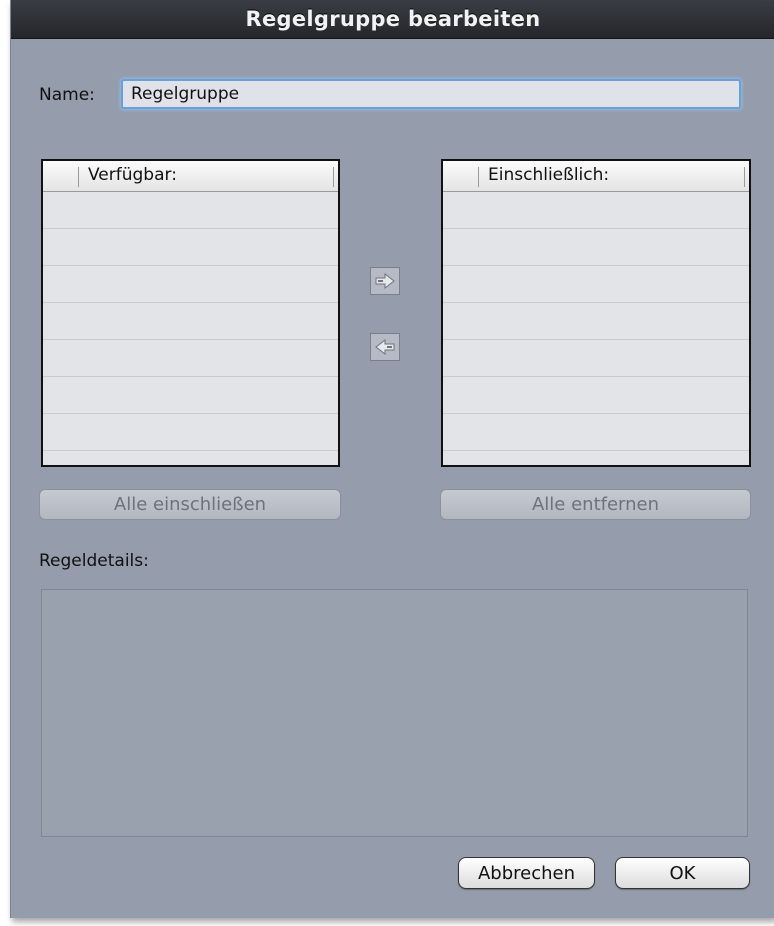 The width and height of the screenshot is (774, 926). Describe the element at coordinates (526, 873) in the screenshot. I see `cancel-button: Abbrechen` at that location.